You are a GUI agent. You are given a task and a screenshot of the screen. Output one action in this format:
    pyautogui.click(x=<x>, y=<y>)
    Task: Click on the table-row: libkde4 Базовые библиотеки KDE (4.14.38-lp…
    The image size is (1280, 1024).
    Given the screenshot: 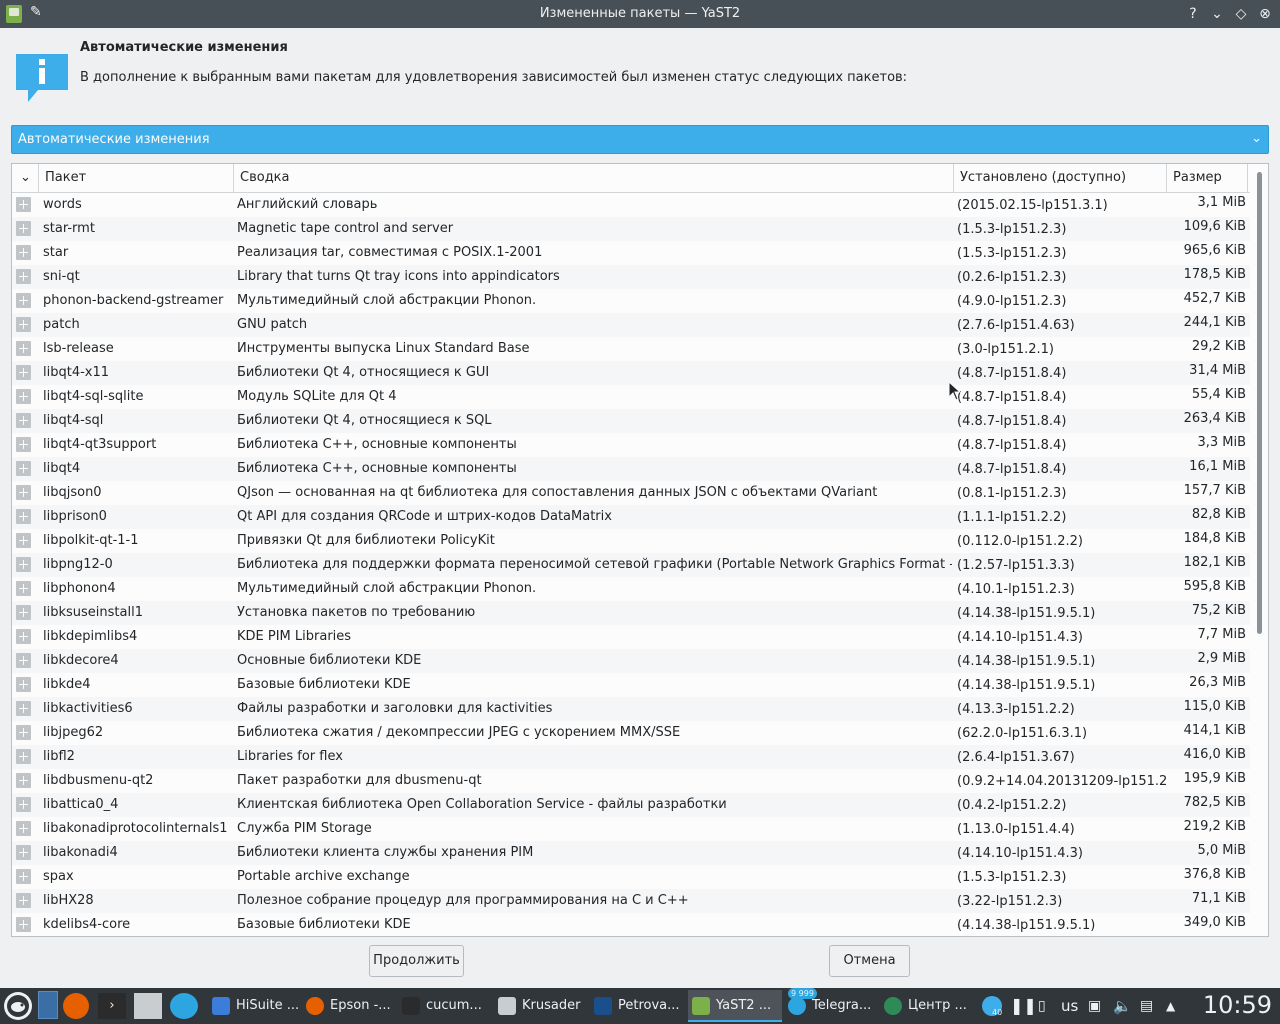 What is the action you would take?
    pyautogui.click(x=631, y=685)
    